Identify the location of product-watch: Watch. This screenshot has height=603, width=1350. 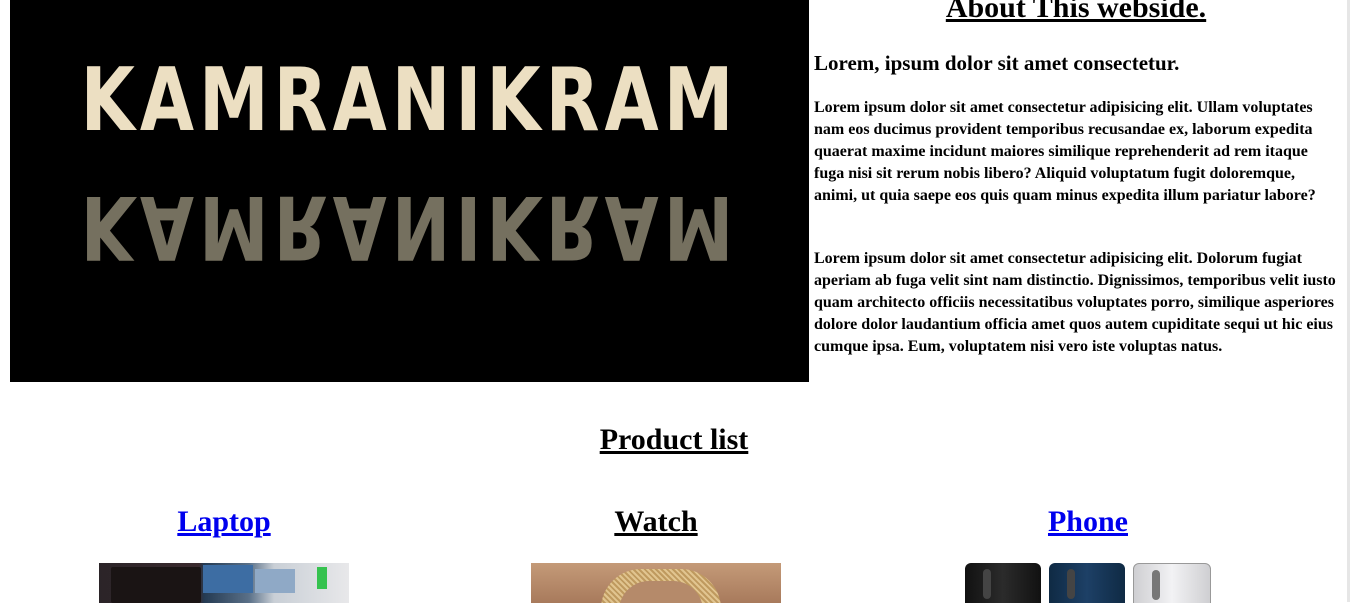
(656, 554).